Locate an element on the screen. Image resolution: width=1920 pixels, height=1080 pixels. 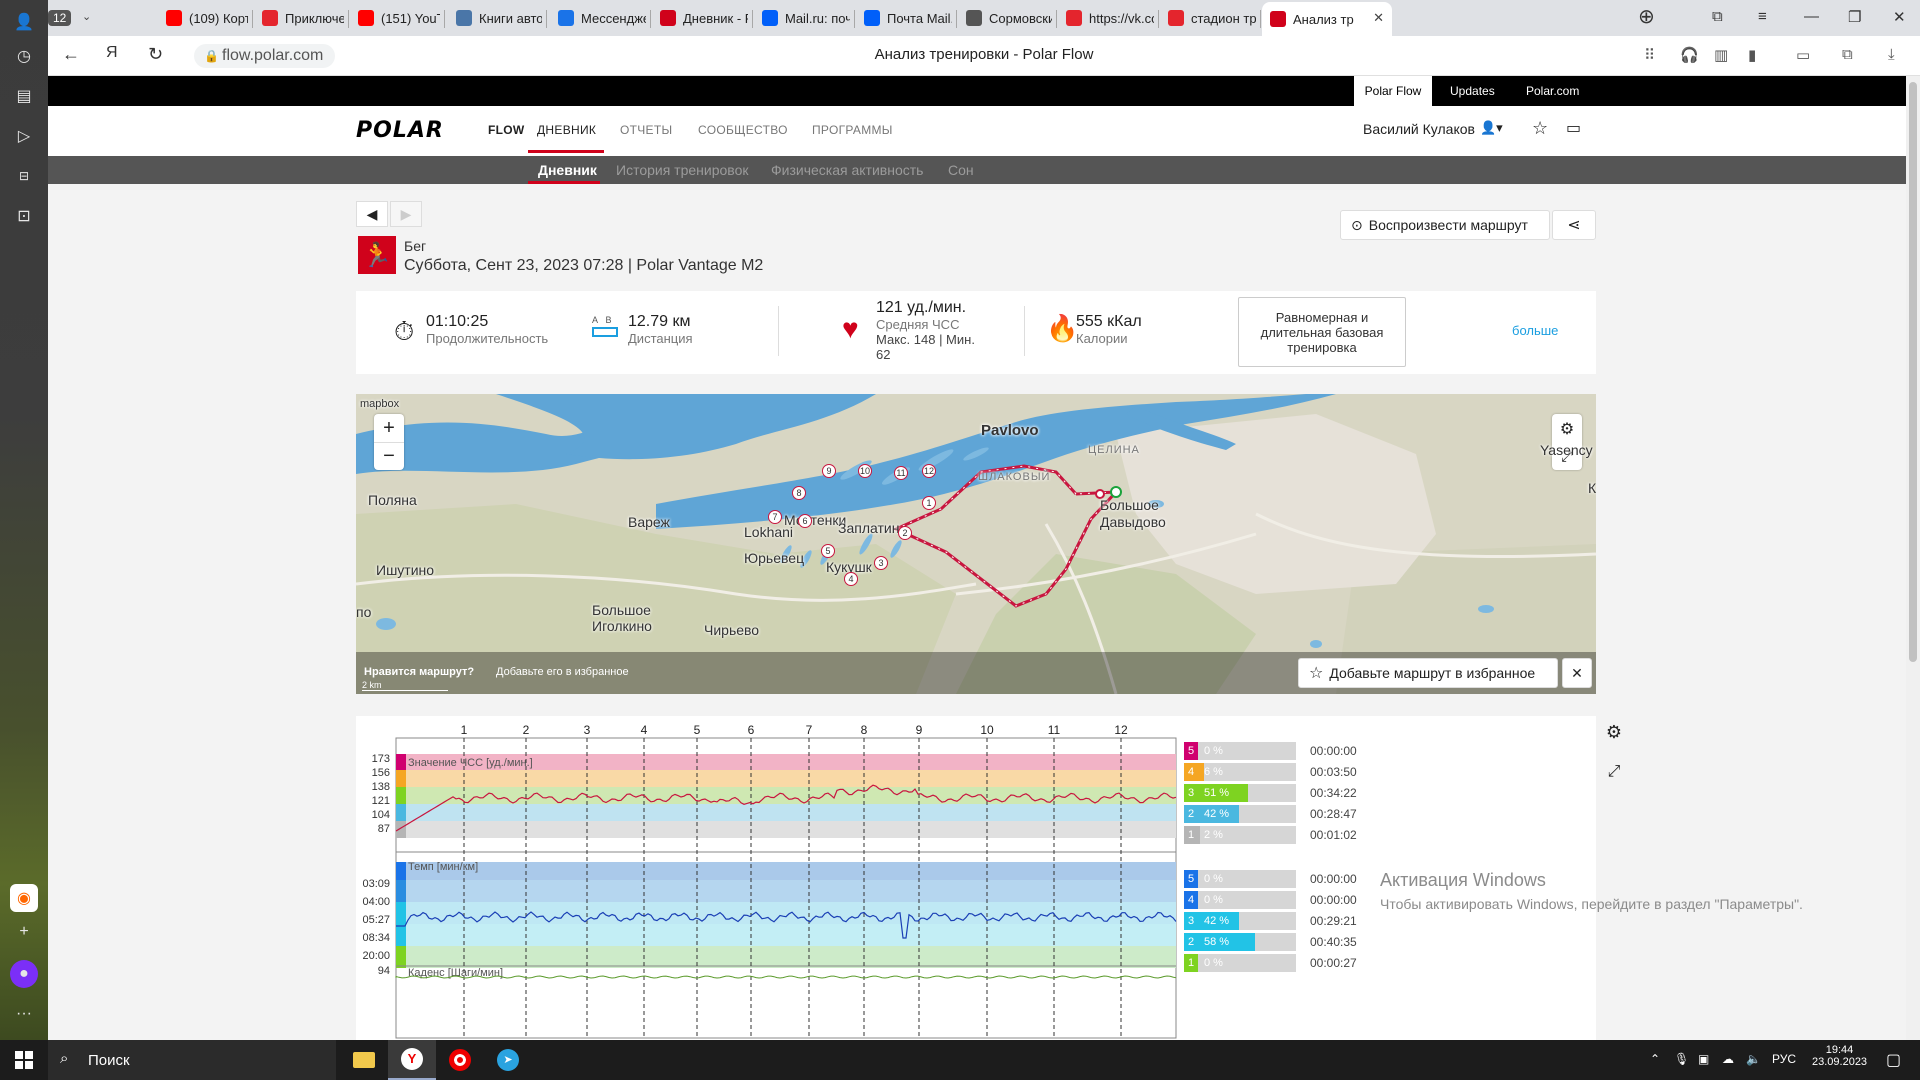
favorites-star-icon: ☆ is located at coordinates (1540, 128).